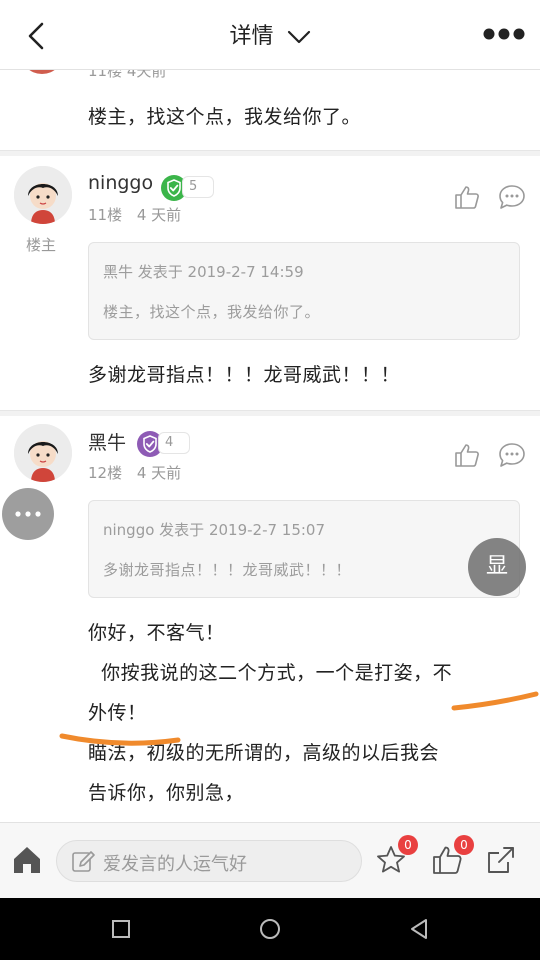 Image resolution: width=540 pixels, height=960 pixels. Describe the element at coordinates (504, 34) in the screenshot. I see `more-options-icon` at that location.